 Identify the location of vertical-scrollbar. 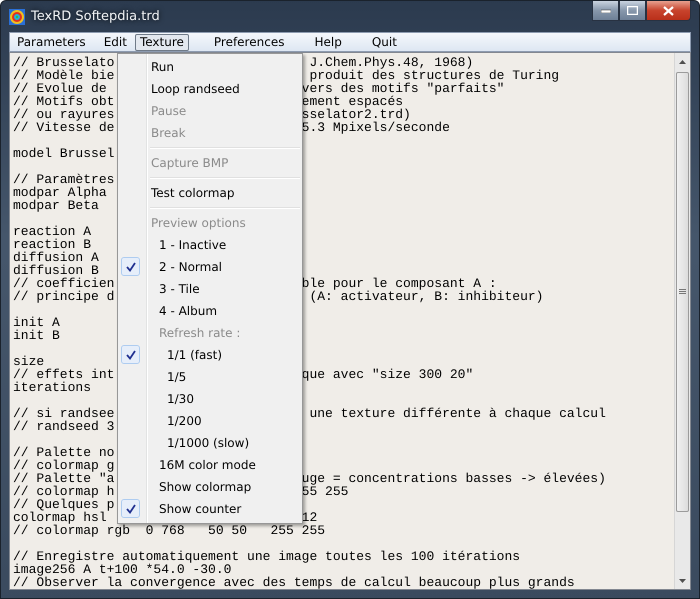
(682, 321).